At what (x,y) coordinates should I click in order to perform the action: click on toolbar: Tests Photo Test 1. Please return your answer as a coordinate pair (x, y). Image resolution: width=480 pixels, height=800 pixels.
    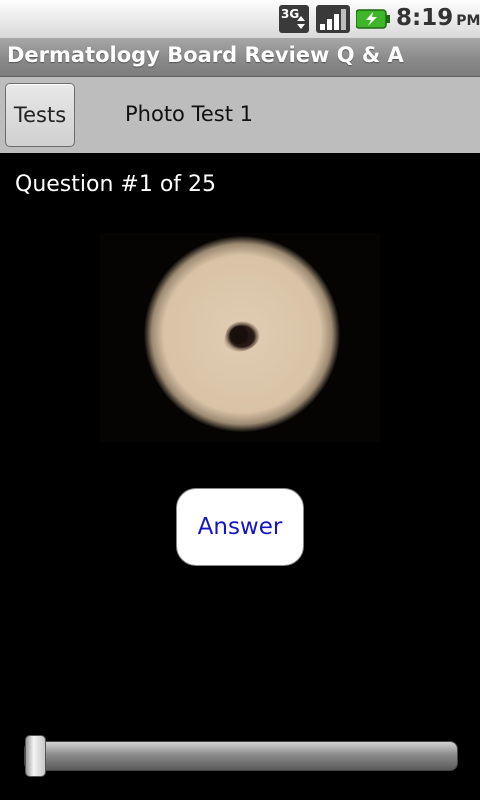
    Looking at the image, I should click on (240, 115).